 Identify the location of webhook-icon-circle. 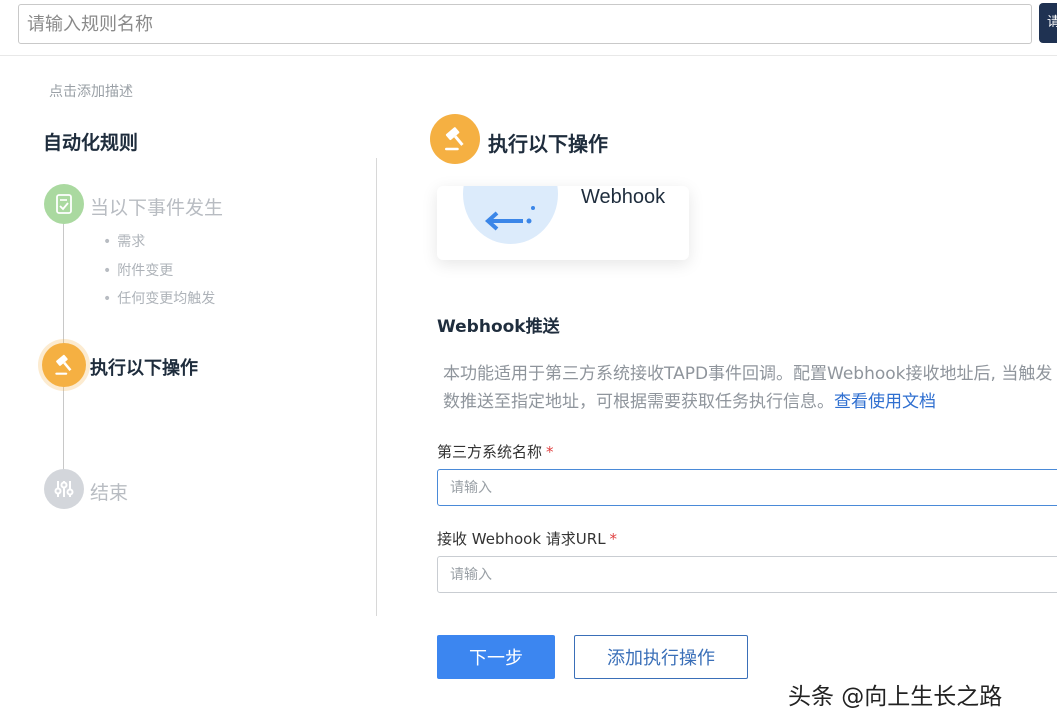
(510, 215).